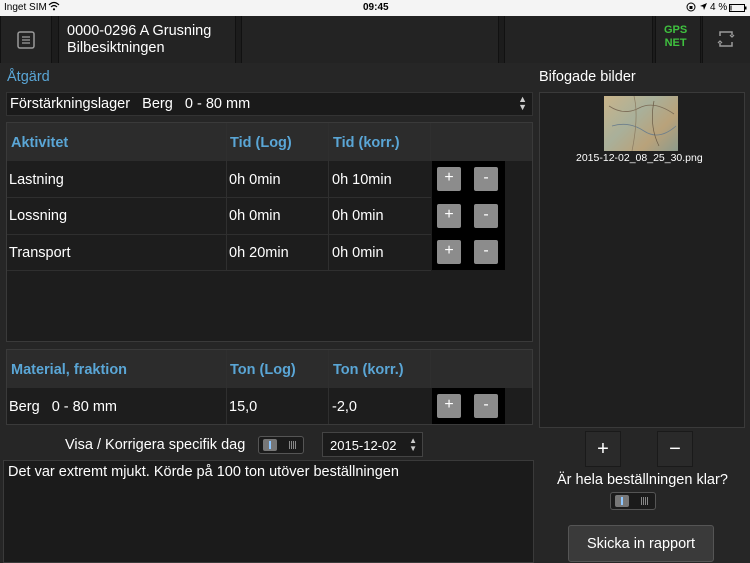 The width and height of the screenshot is (750, 563). What do you see at coordinates (269, 104) in the screenshot?
I see `atgard-select: Förstärkningslager Berg 0 - 80 mm ▲ ▼` at bounding box center [269, 104].